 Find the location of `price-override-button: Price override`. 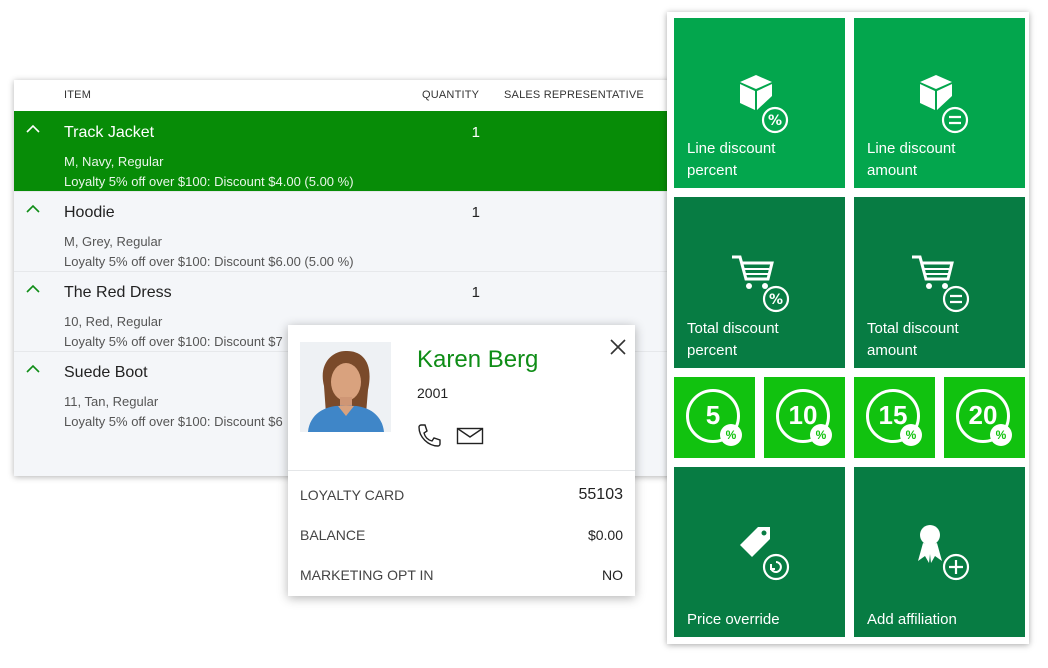

price-override-button: Price override is located at coordinates (759, 552).